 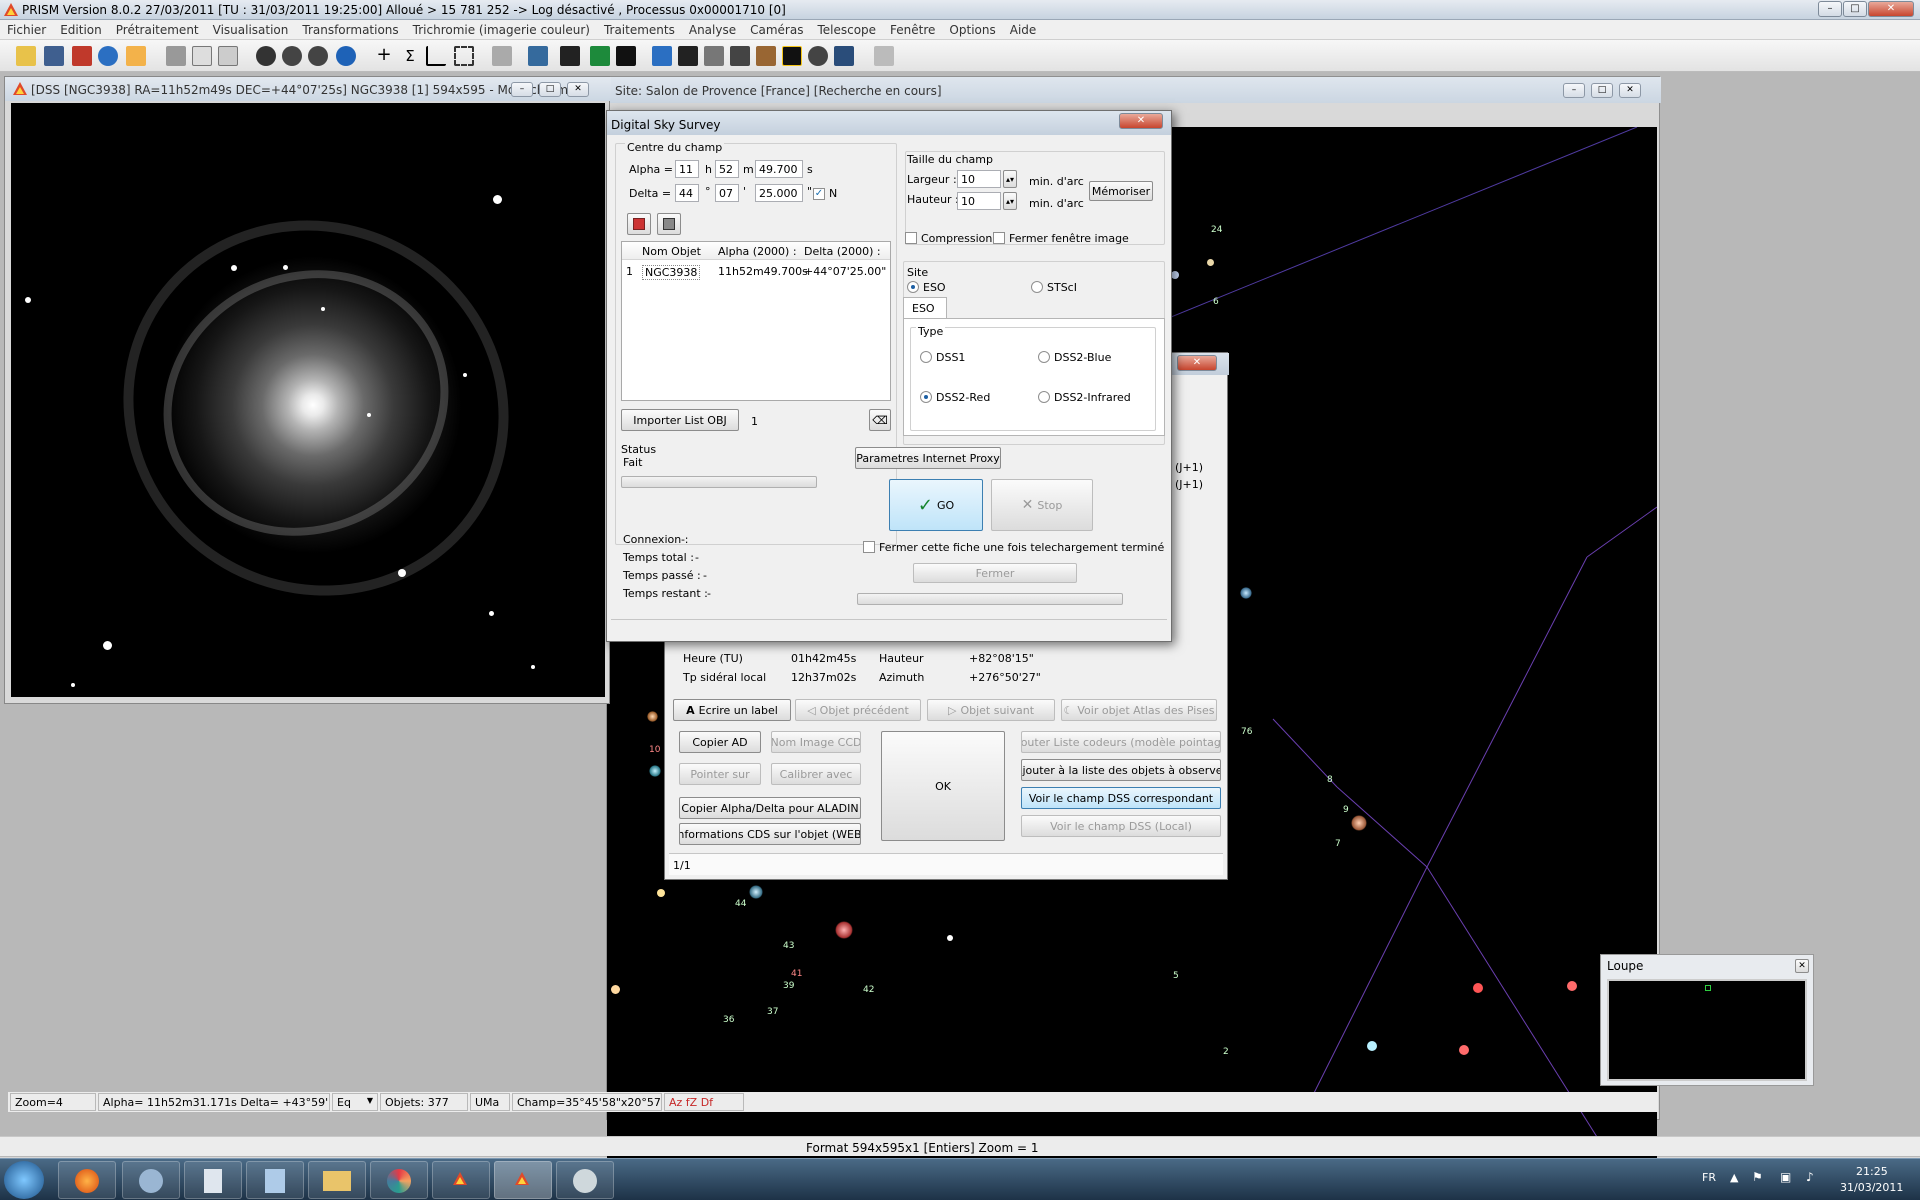 I want to click on plugin-icon, so click(x=884, y=56).